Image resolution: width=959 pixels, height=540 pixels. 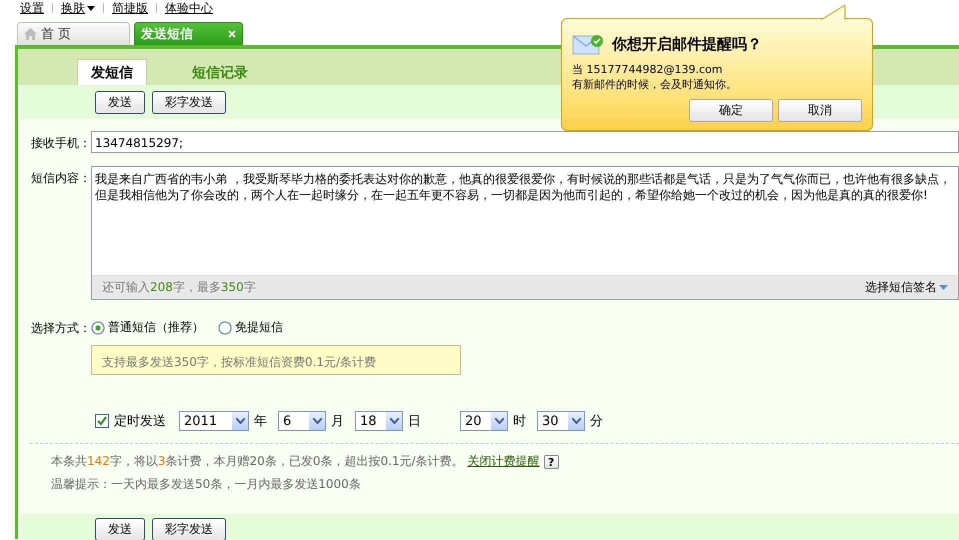 What do you see at coordinates (102, 421) in the screenshot?
I see `checkbox` at bounding box center [102, 421].